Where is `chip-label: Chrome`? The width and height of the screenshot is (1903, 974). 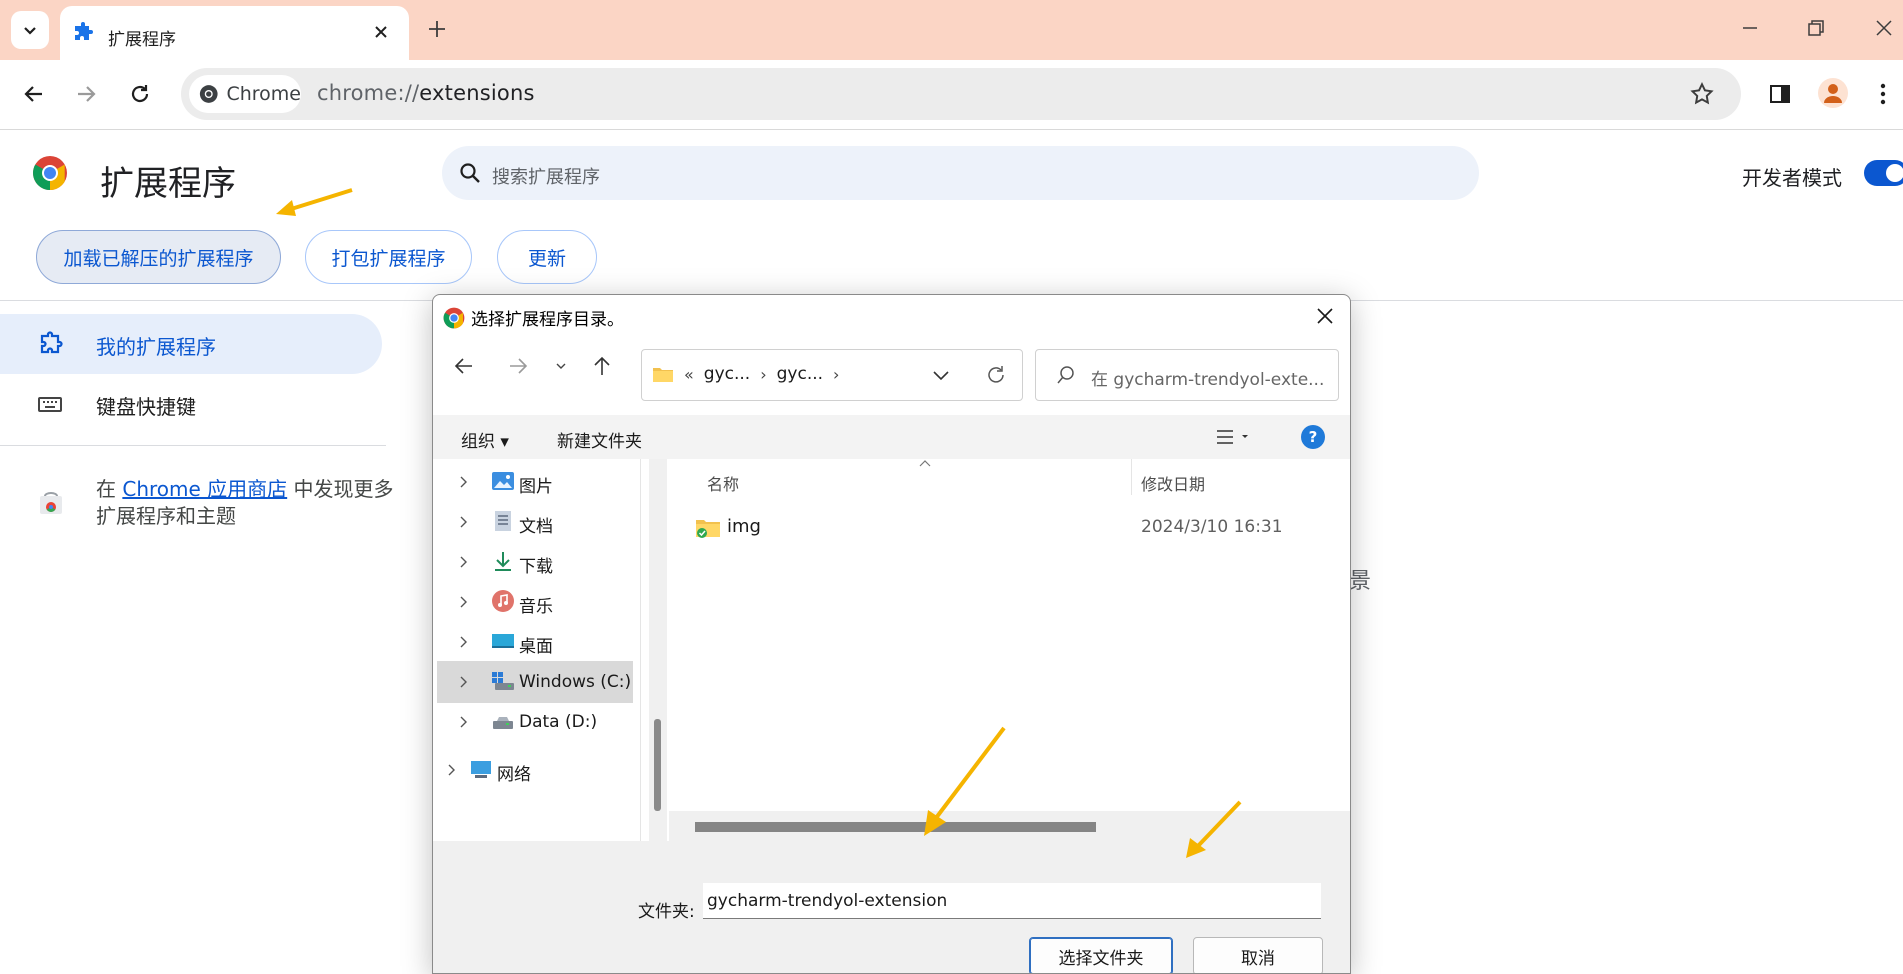
chip-label: Chrome is located at coordinates (263, 94).